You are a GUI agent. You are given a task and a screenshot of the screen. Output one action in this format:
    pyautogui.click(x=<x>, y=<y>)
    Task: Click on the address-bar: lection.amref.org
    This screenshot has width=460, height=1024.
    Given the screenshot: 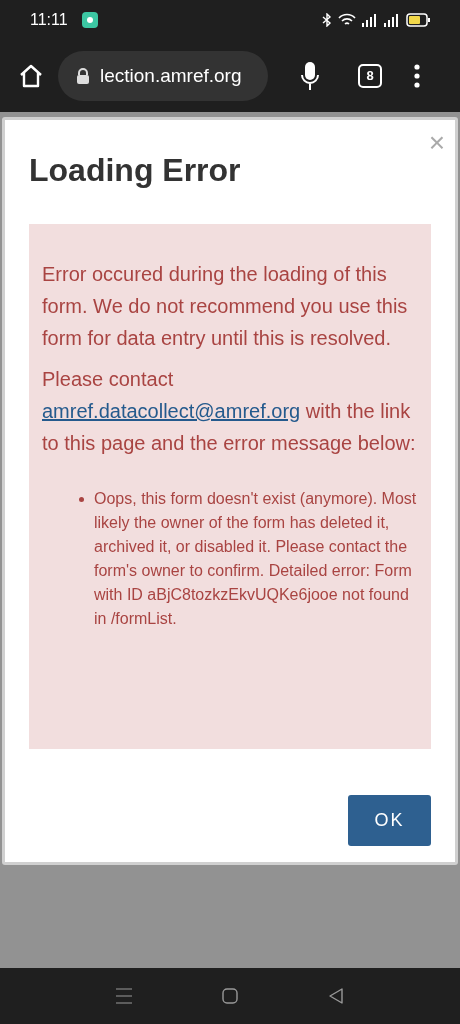 What is the action you would take?
    pyautogui.click(x=163, y=76)
    